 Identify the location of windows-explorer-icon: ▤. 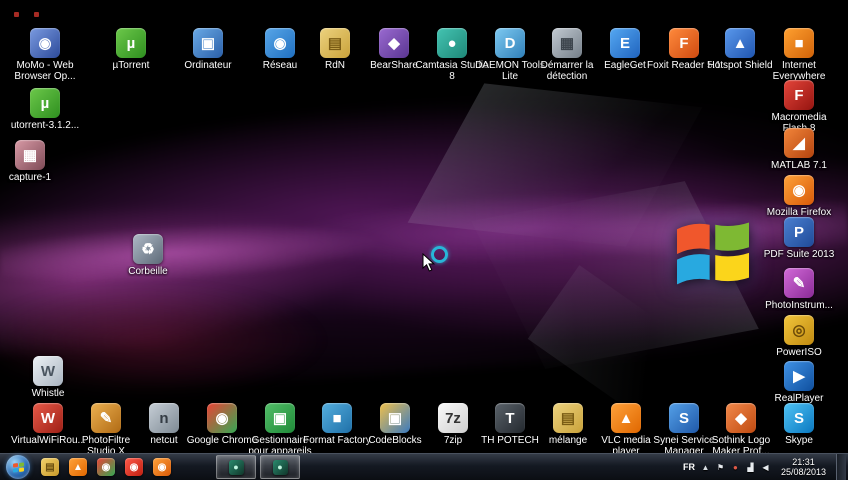
(50, 467).